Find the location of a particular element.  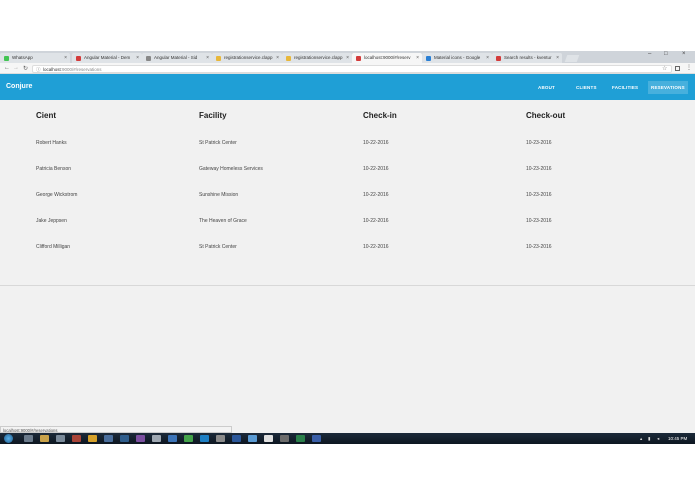

app-brand: Conjure is located at coordinates (19, 86).